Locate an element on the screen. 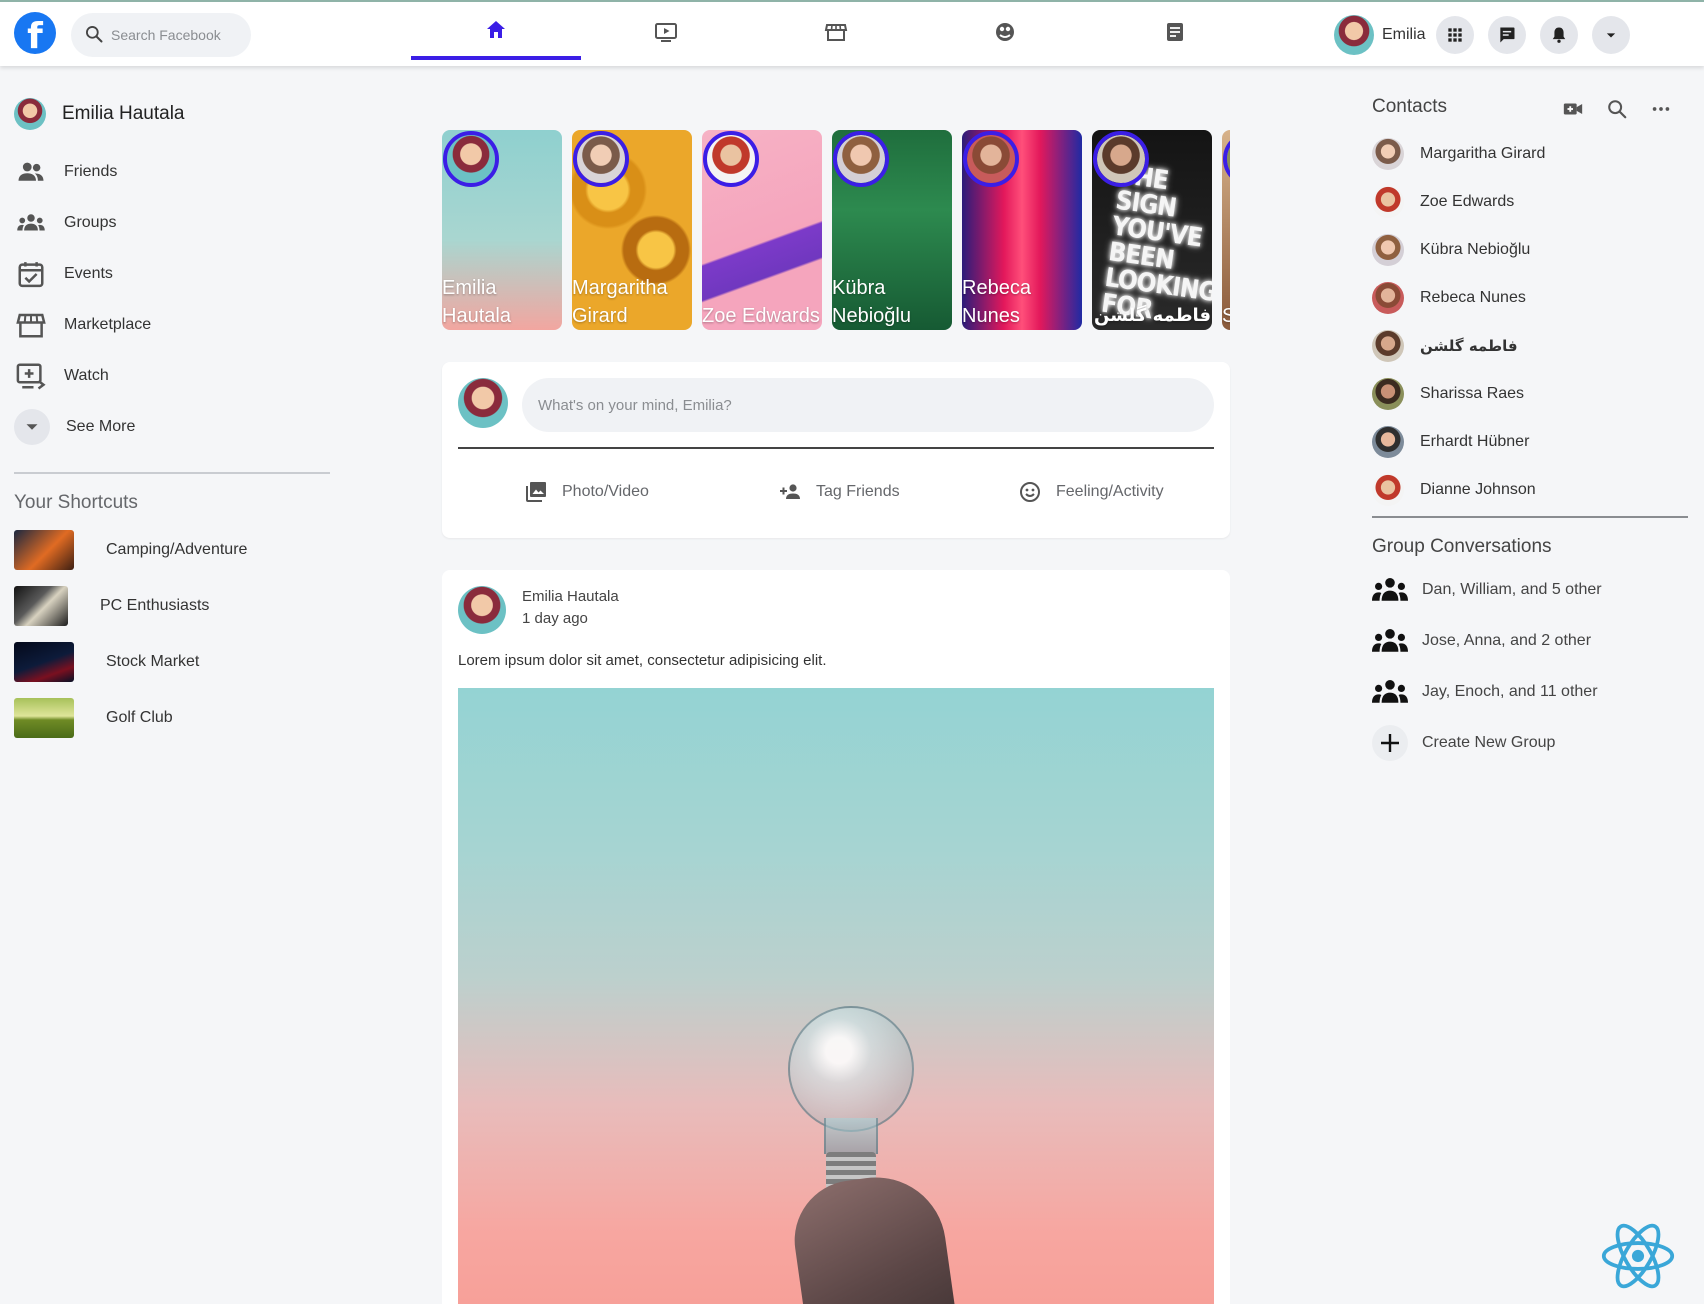 This screenshot has width=1704, height=1304. contact-name: فاطمه گلشن is located at coordinates (1469, 346).